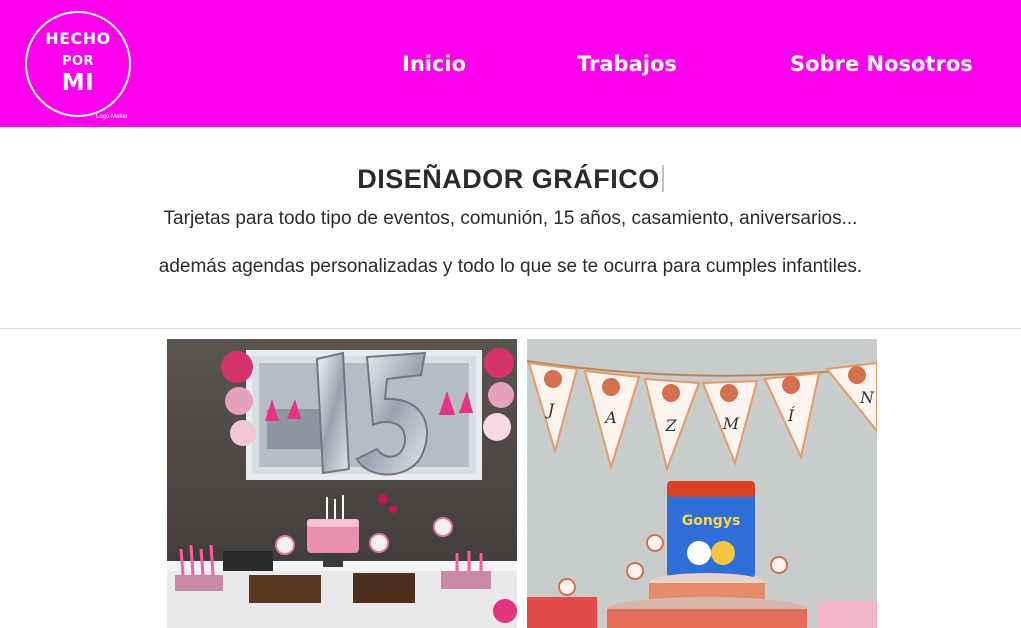 The image size is (1021, 628). Describe the element at coordinates (670, 425) in the screenshot. I see `banner-letter-z: Z` at that location.